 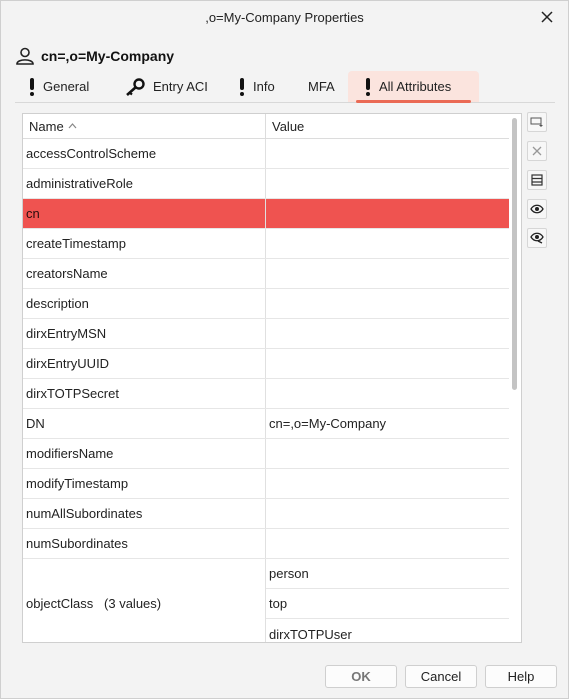 I want to click on table-row: numSubordinates, so click(x=266, y=544).